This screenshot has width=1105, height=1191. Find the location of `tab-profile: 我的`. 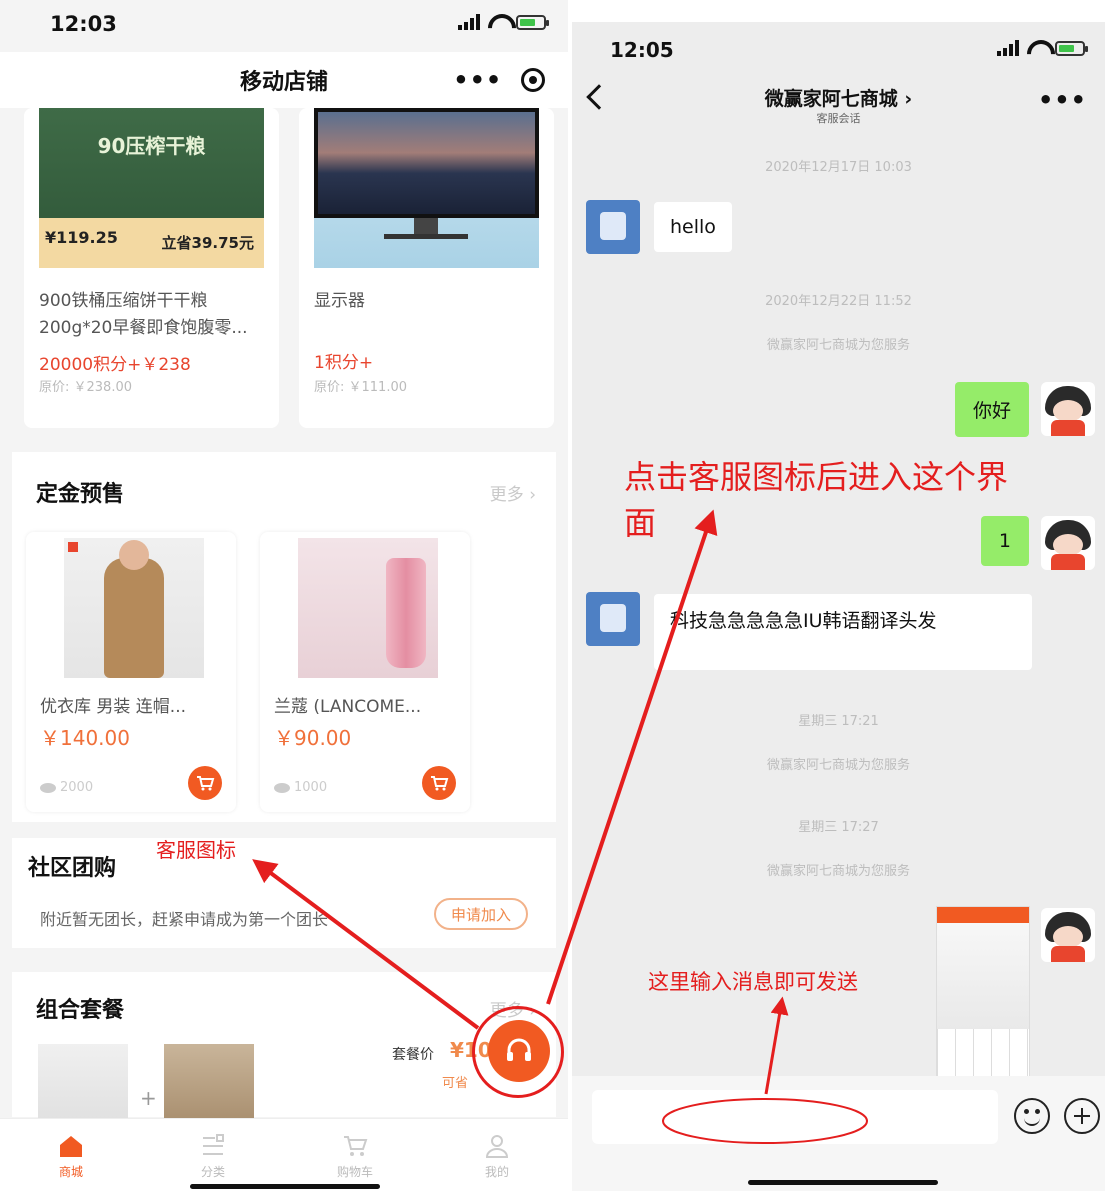

tab-profile: 我的 is located at coordinates (497, 1155).